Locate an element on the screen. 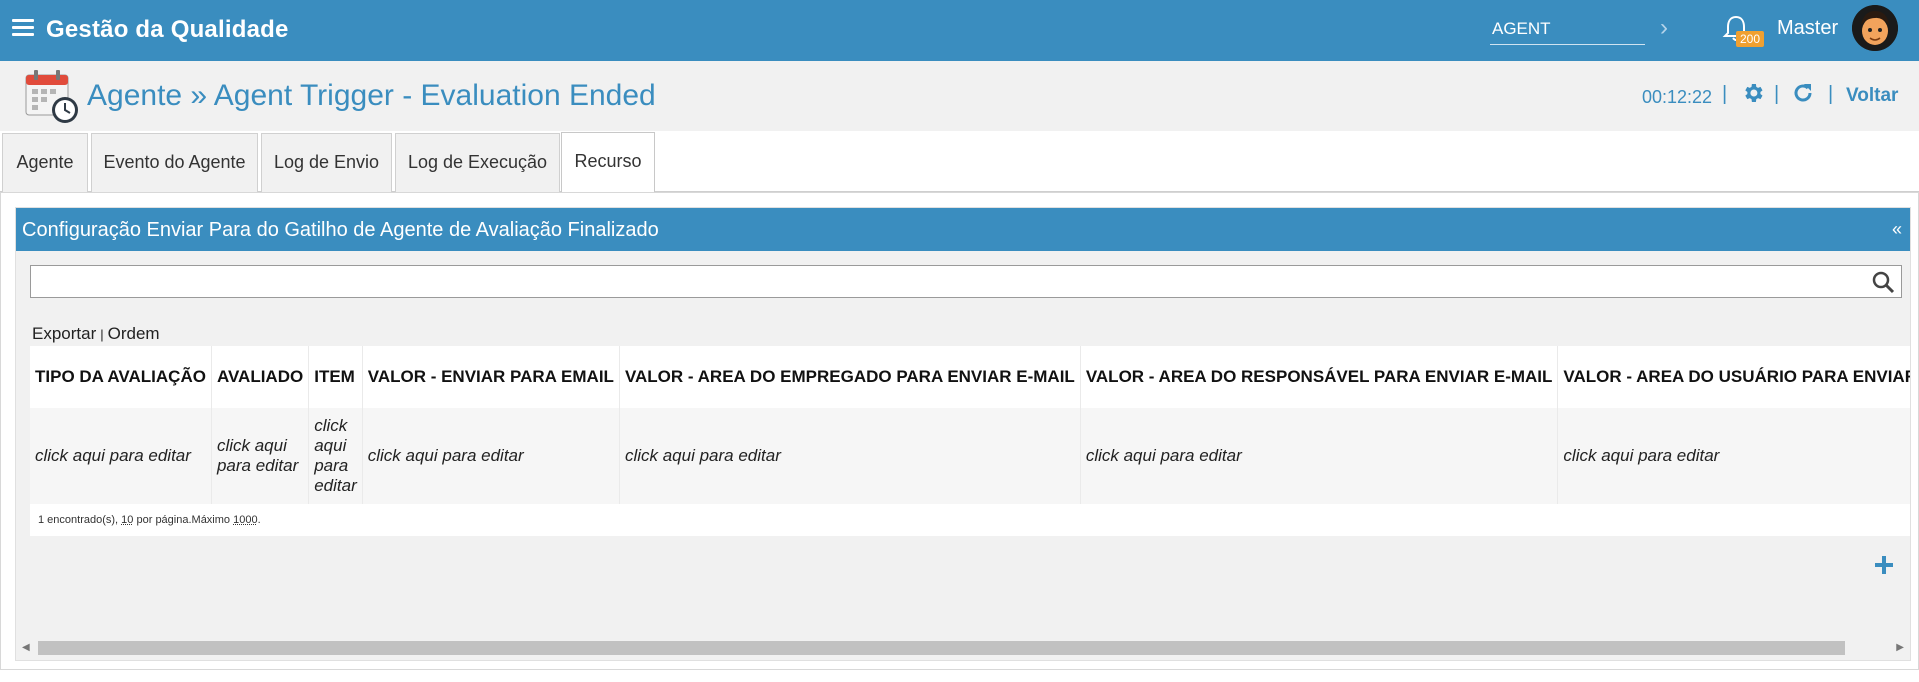 The width and height of the screenshot is (1919, 682). search-icon is located at coordinates (1883, 282).